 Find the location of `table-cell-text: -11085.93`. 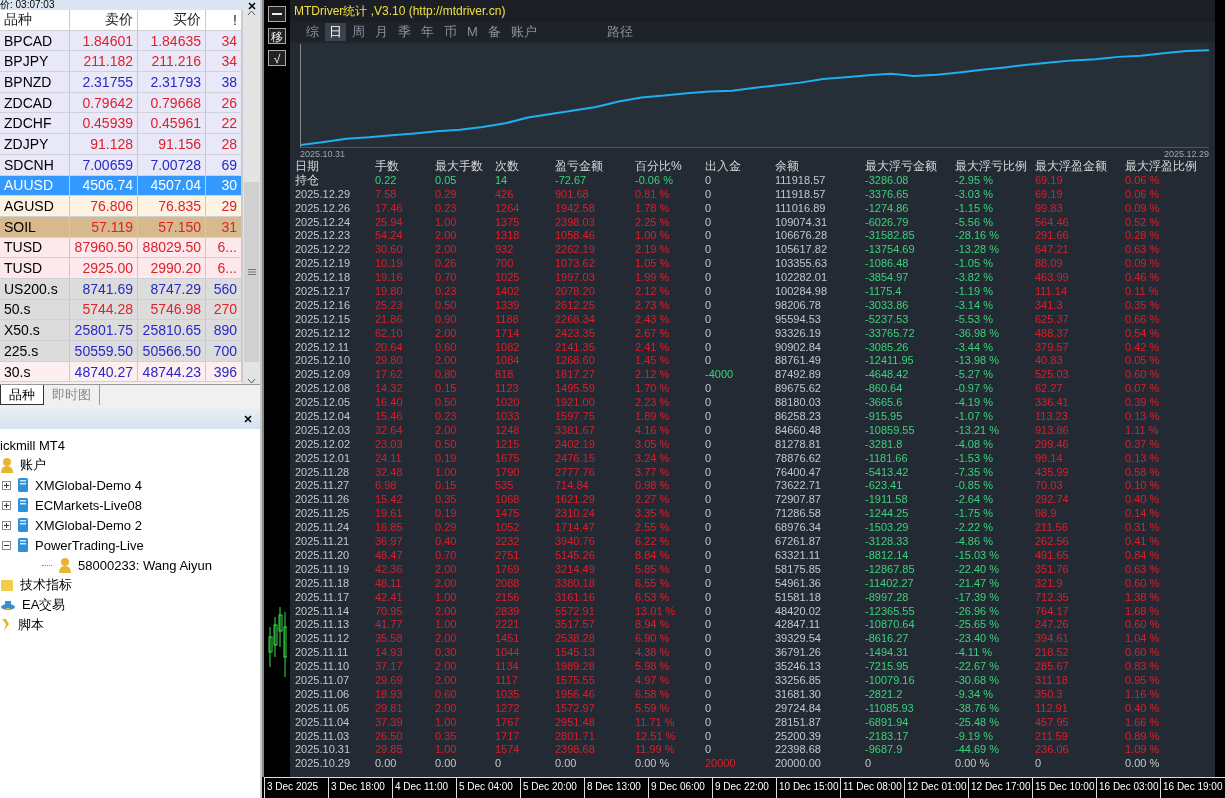

table-cell-text: -11085.93 is located at coordinates (890, 708).